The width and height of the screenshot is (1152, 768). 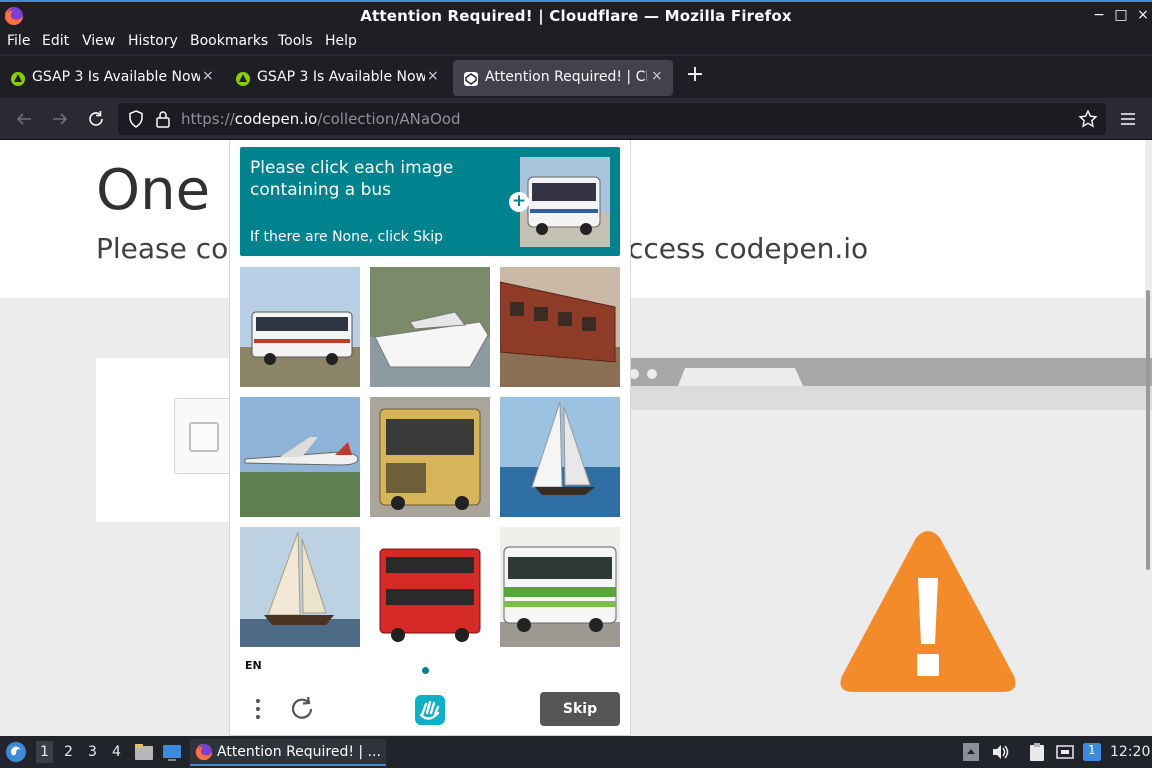 What do you see at coordinates (136, 119) in the screenshot?
I see `tracking-protection-icon` at bounding box center [136, 119].